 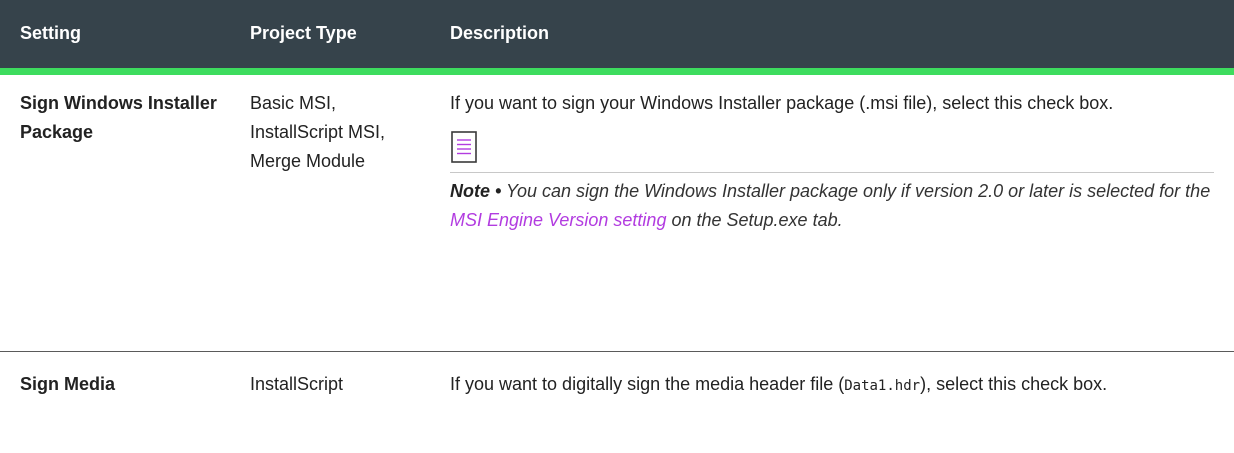 What do you see at coordinates (832, 172) in the screenshot?
I see `note-divider` at bounding box center [832, 172].